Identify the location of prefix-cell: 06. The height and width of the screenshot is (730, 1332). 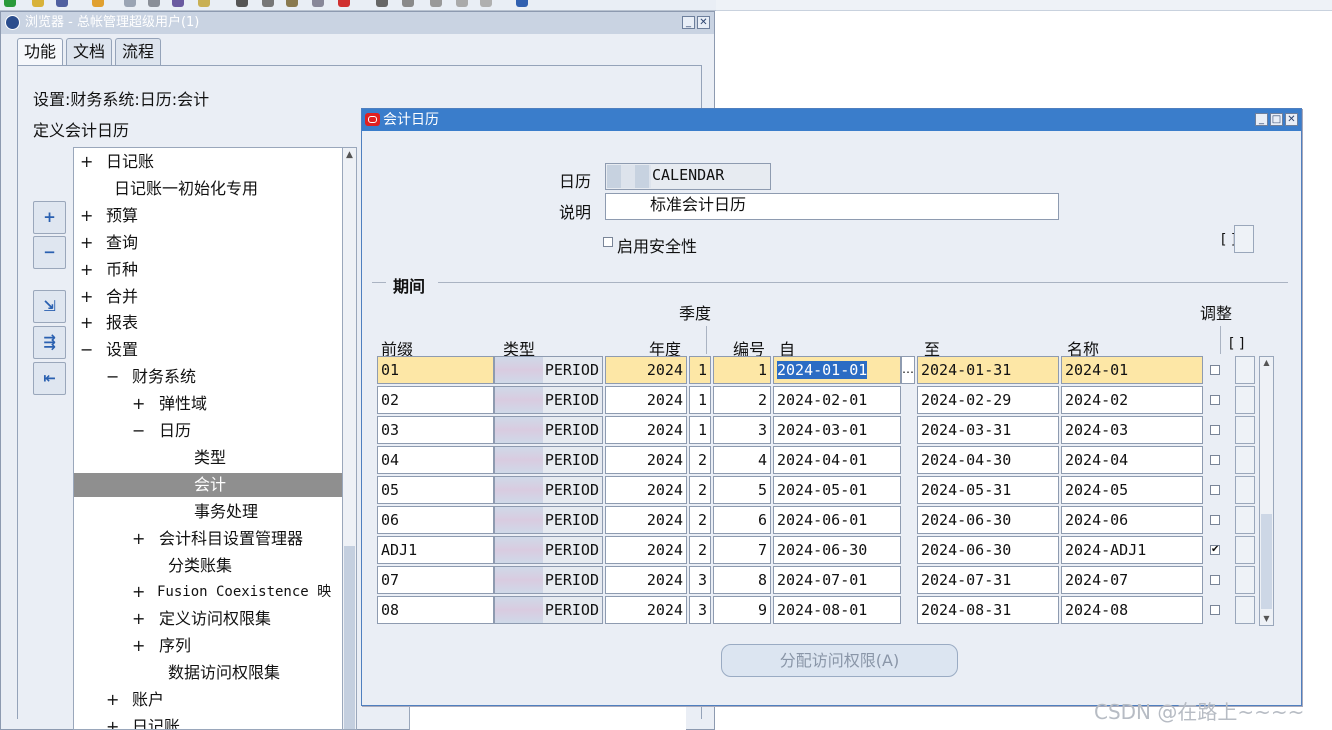
(435, 520).